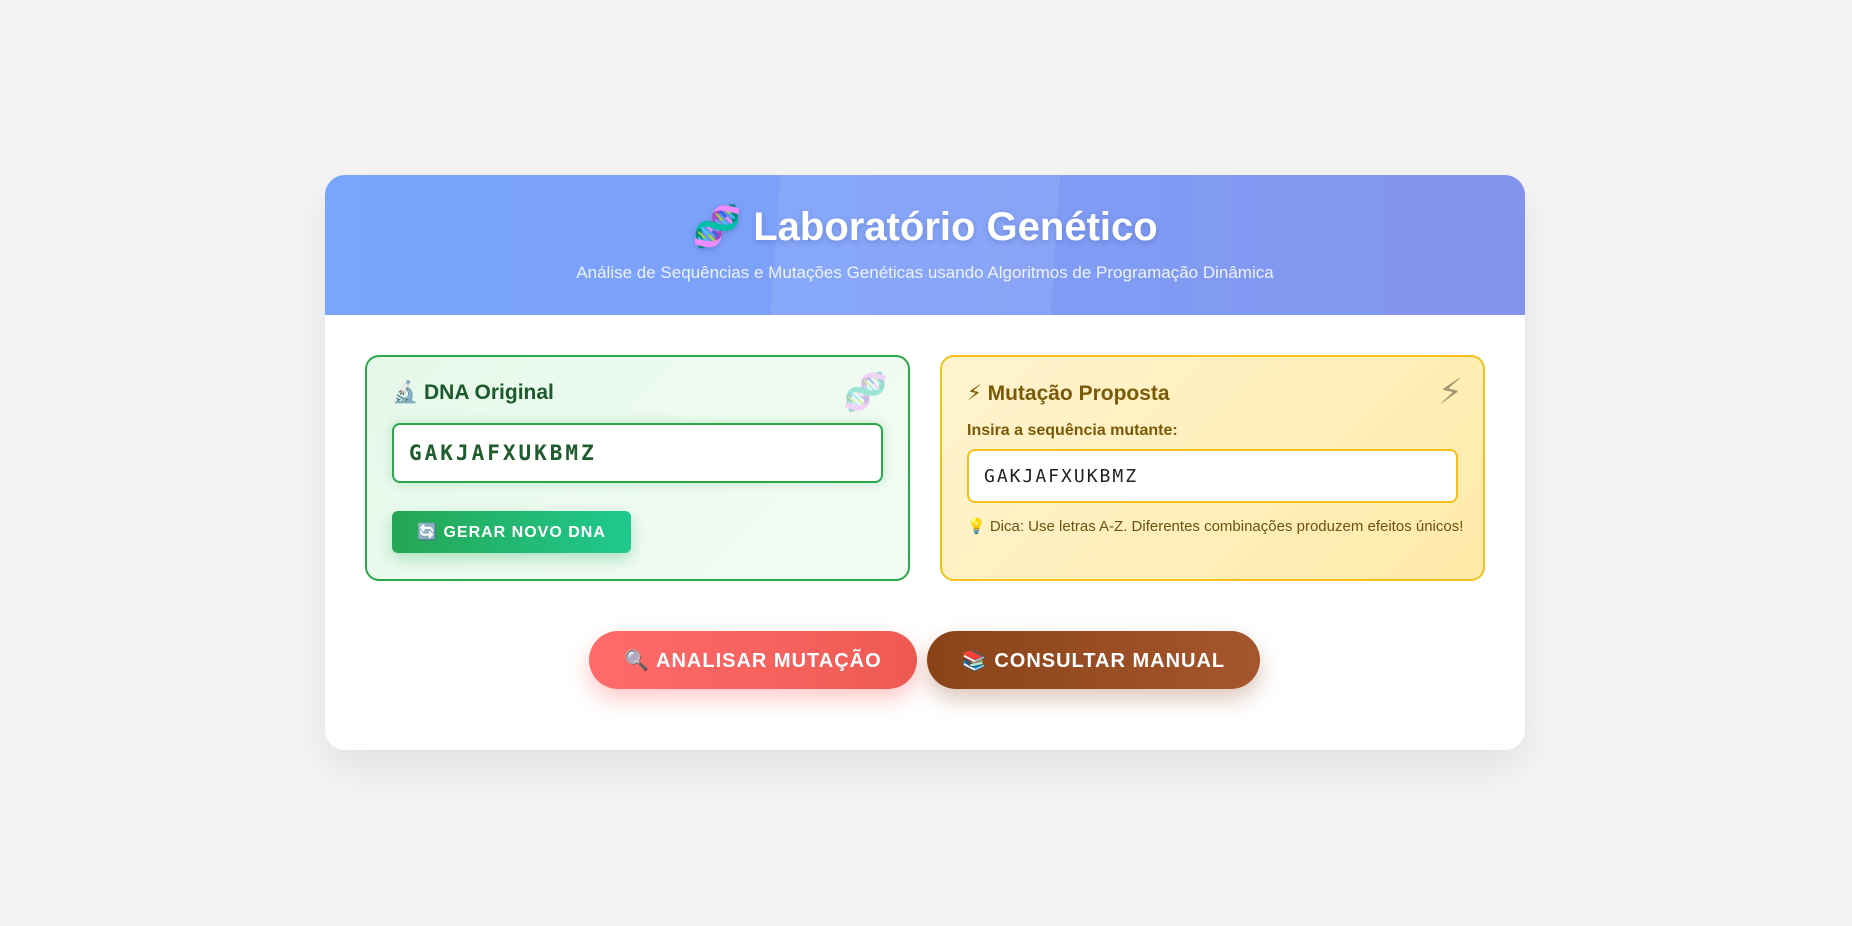 This screenshot has height=926, width=1852. Describe the element at coordinates (1212, 476) in the screenshot. I see `mutation-input` at that location.